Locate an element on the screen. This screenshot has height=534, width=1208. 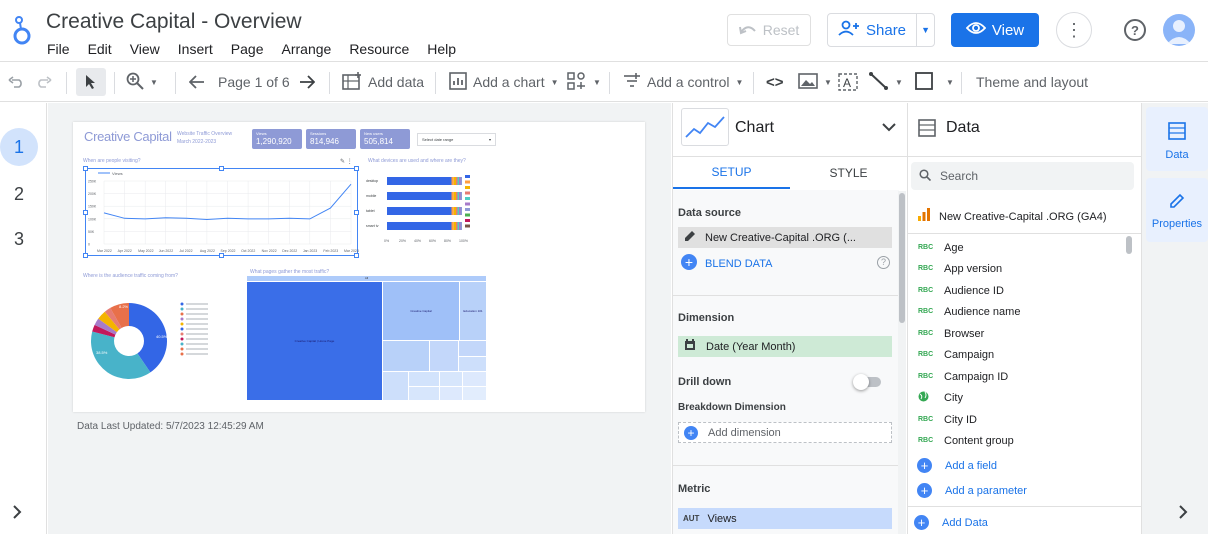
date-range-selector: Select date range ▾ is located at coordinates (456, 139).